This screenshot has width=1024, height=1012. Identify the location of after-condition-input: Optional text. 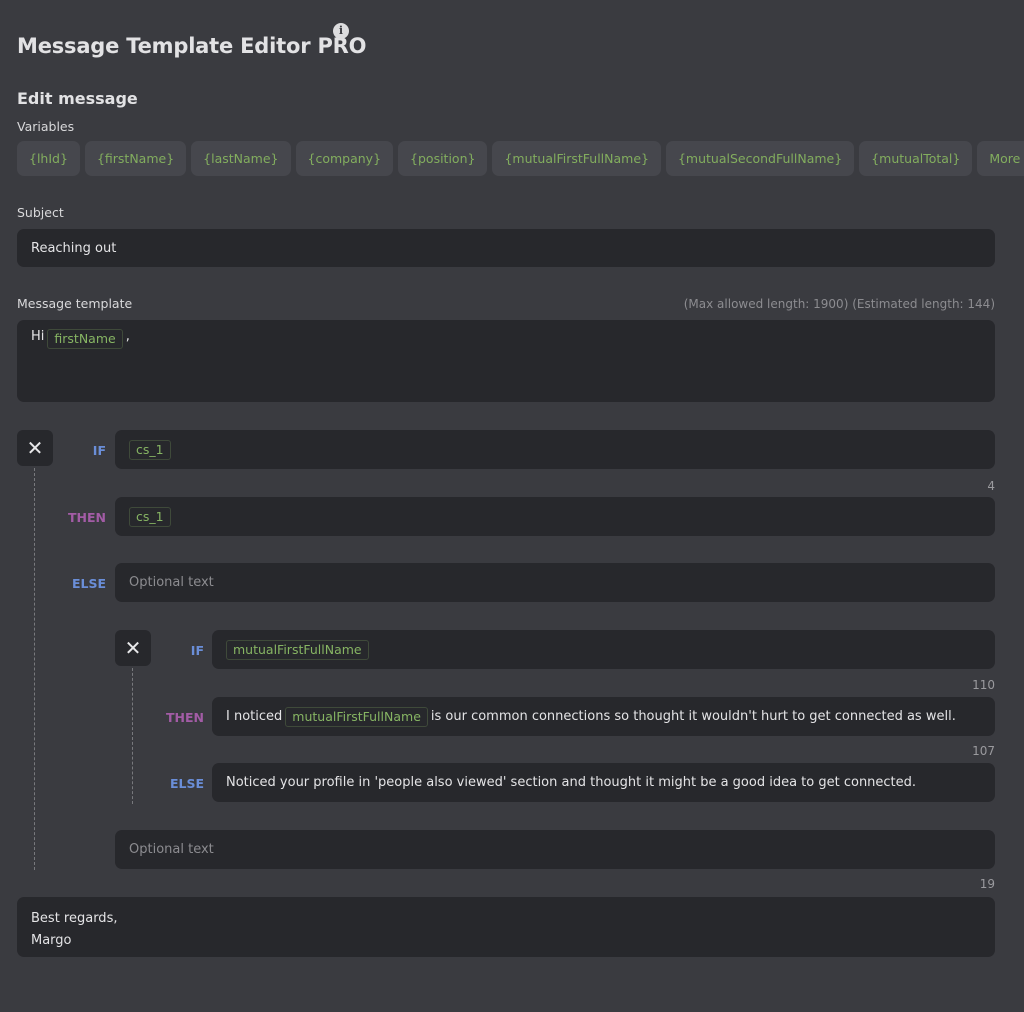
(555, 849).